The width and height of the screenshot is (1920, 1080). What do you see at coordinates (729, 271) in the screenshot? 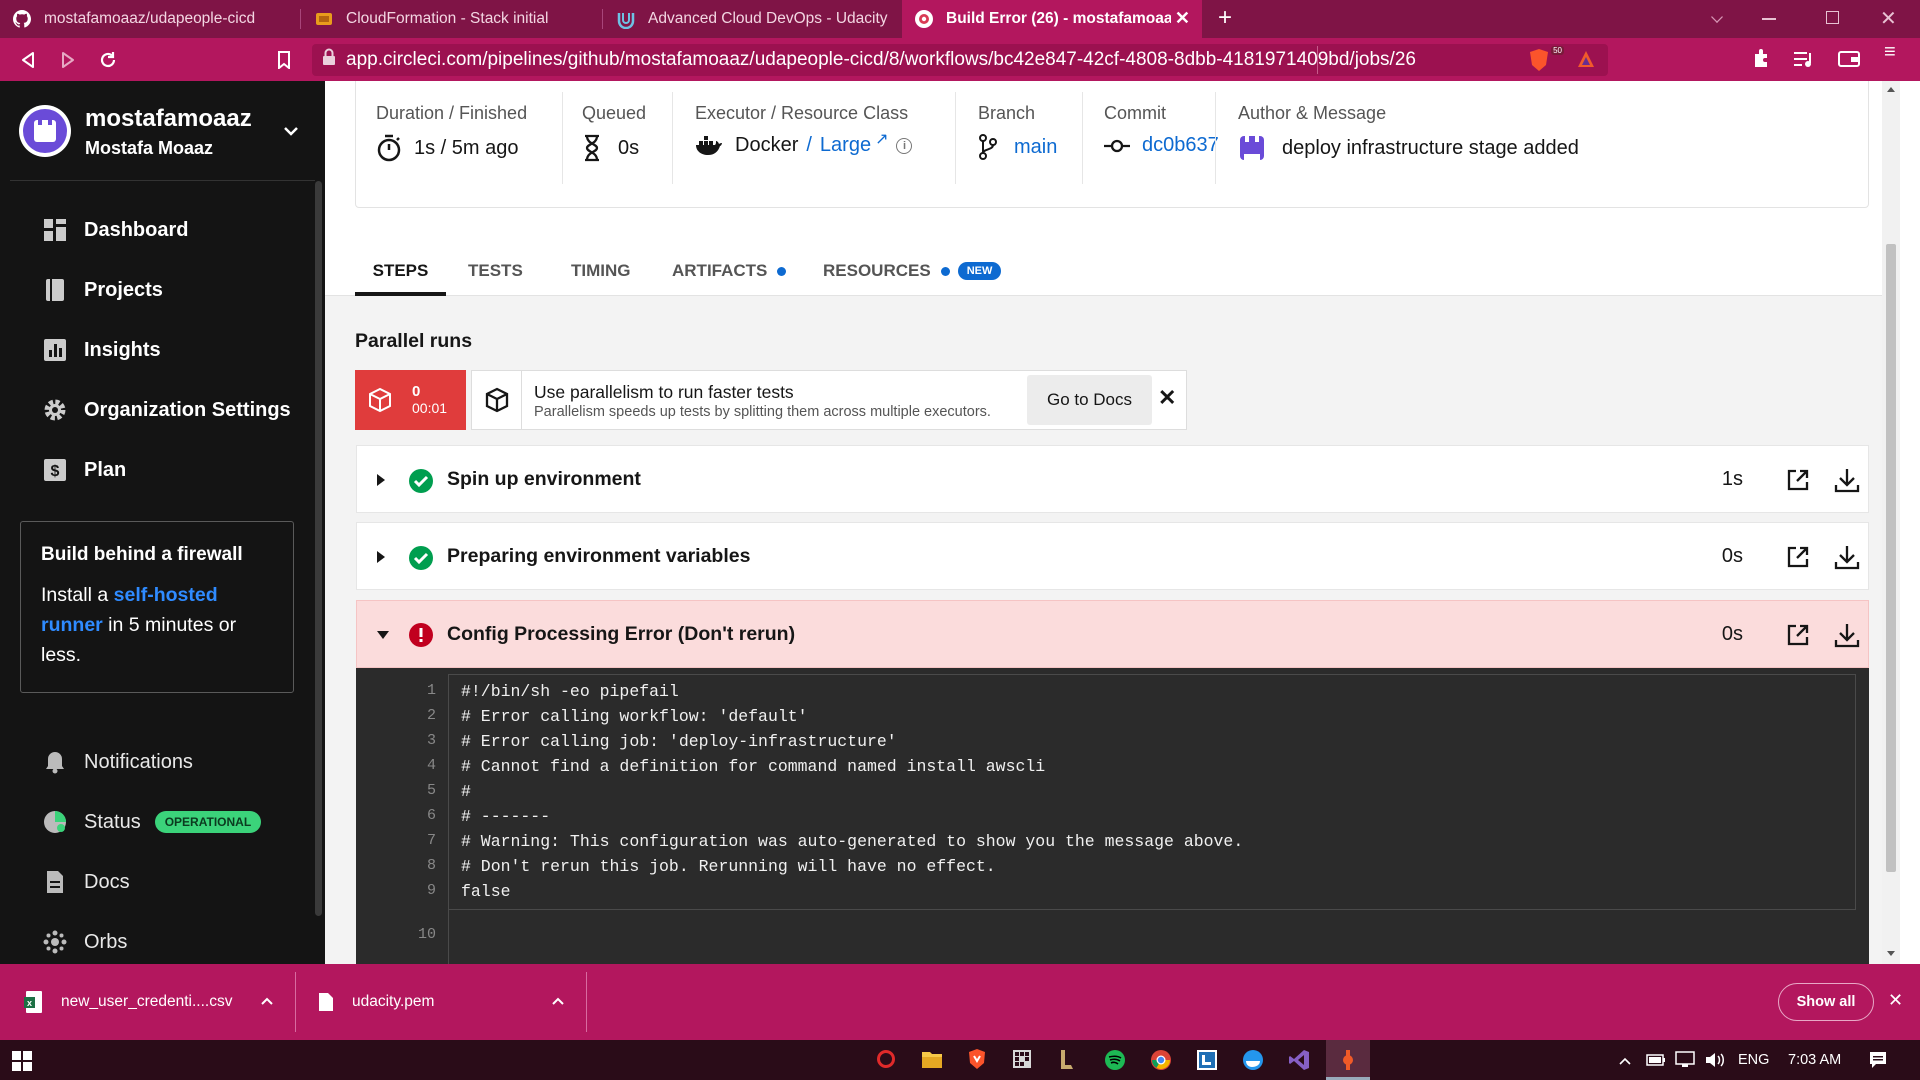
I see `tab-artifacts: ARTIFACTS` at bounding box center [729, 271].